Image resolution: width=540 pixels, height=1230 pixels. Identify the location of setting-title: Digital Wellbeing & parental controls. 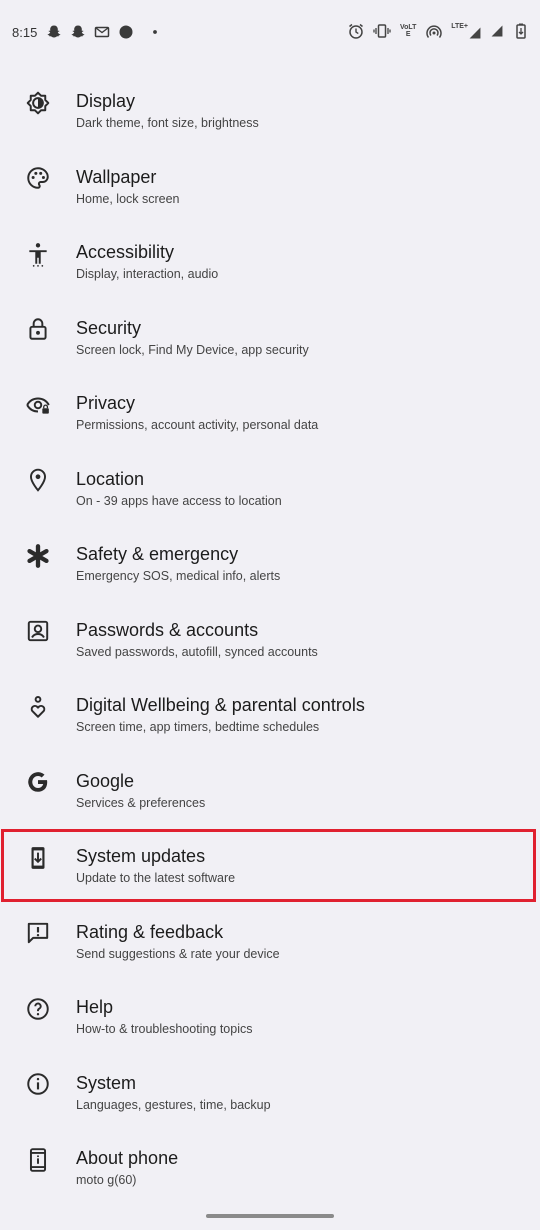
(220, 705).